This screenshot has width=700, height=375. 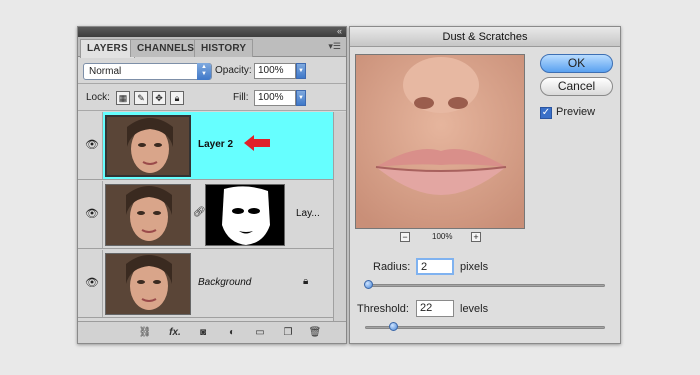 What do you see at coordinates (368, 284) in the screenshot?
I see `radius-slider-knob` at bounding box center [368, 284].